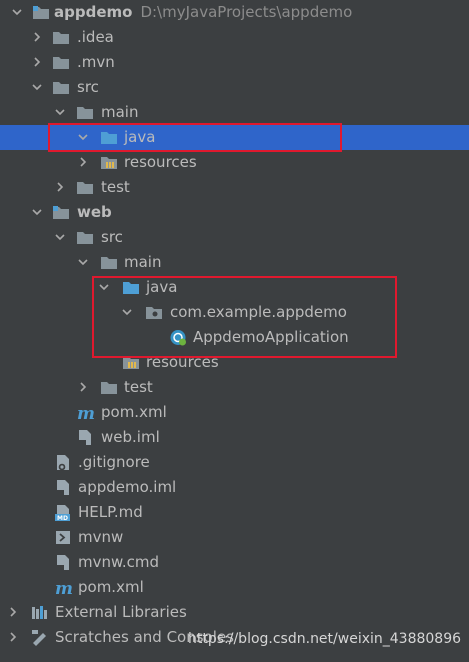 The image size is (469, 662). I want to click on resources-folder-icon, so click(109, 162).